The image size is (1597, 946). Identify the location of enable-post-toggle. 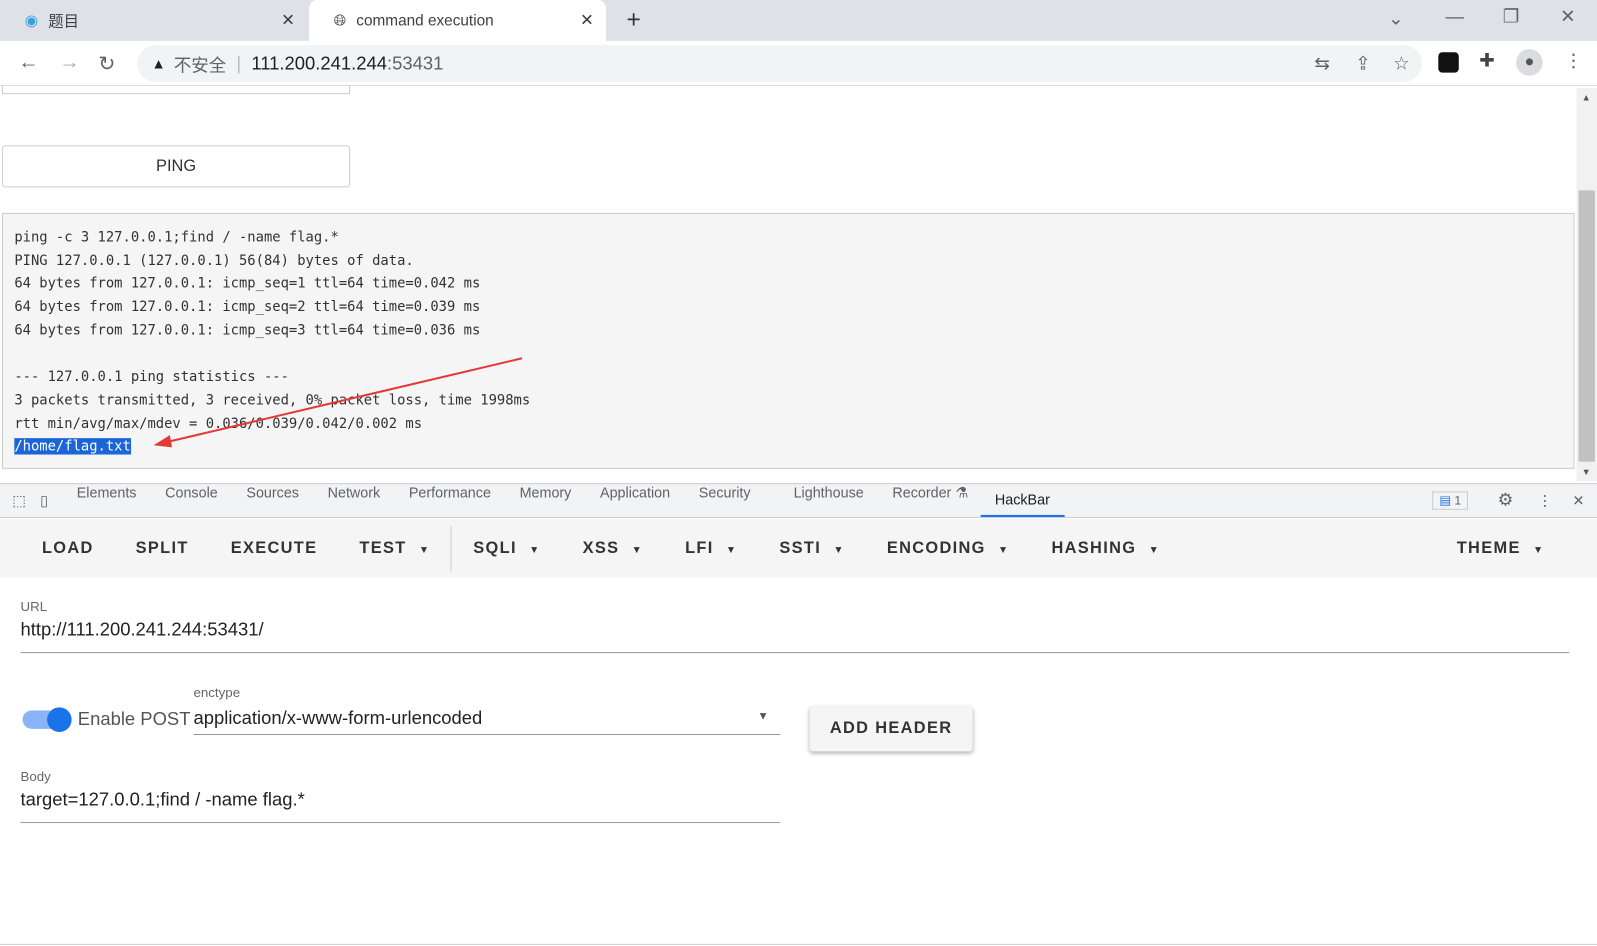
(47, 719).